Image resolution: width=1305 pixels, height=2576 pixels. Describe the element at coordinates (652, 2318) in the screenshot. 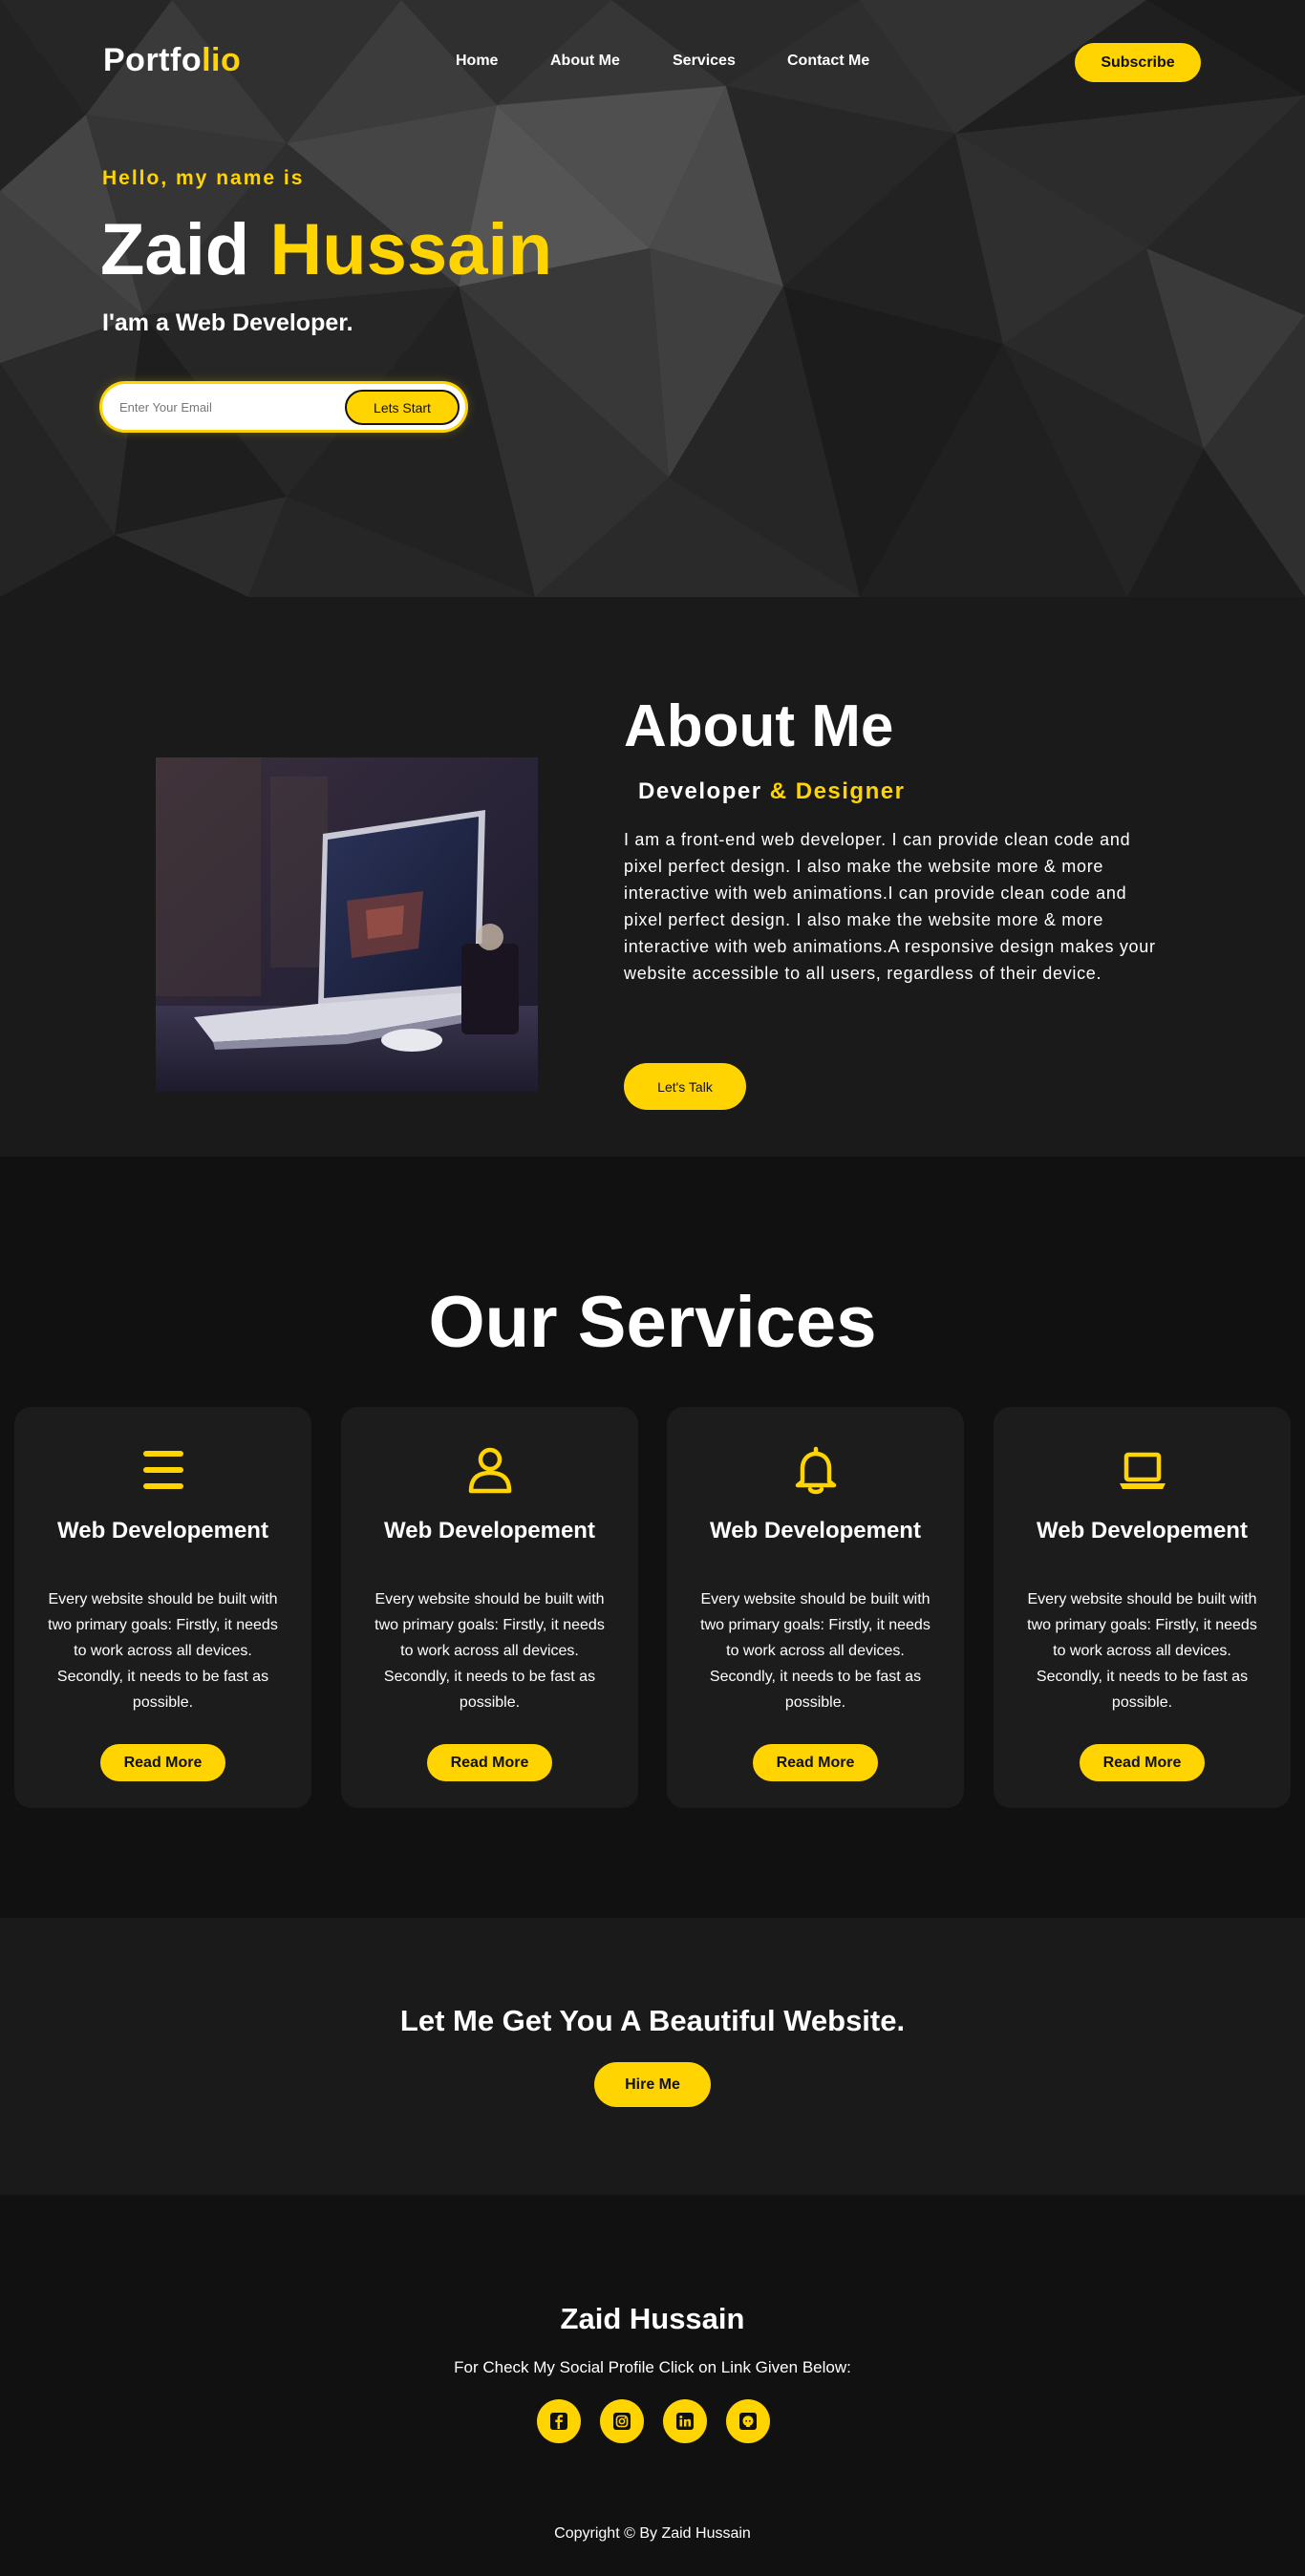

I see `footer-name: Zaid Hussain` at that location.